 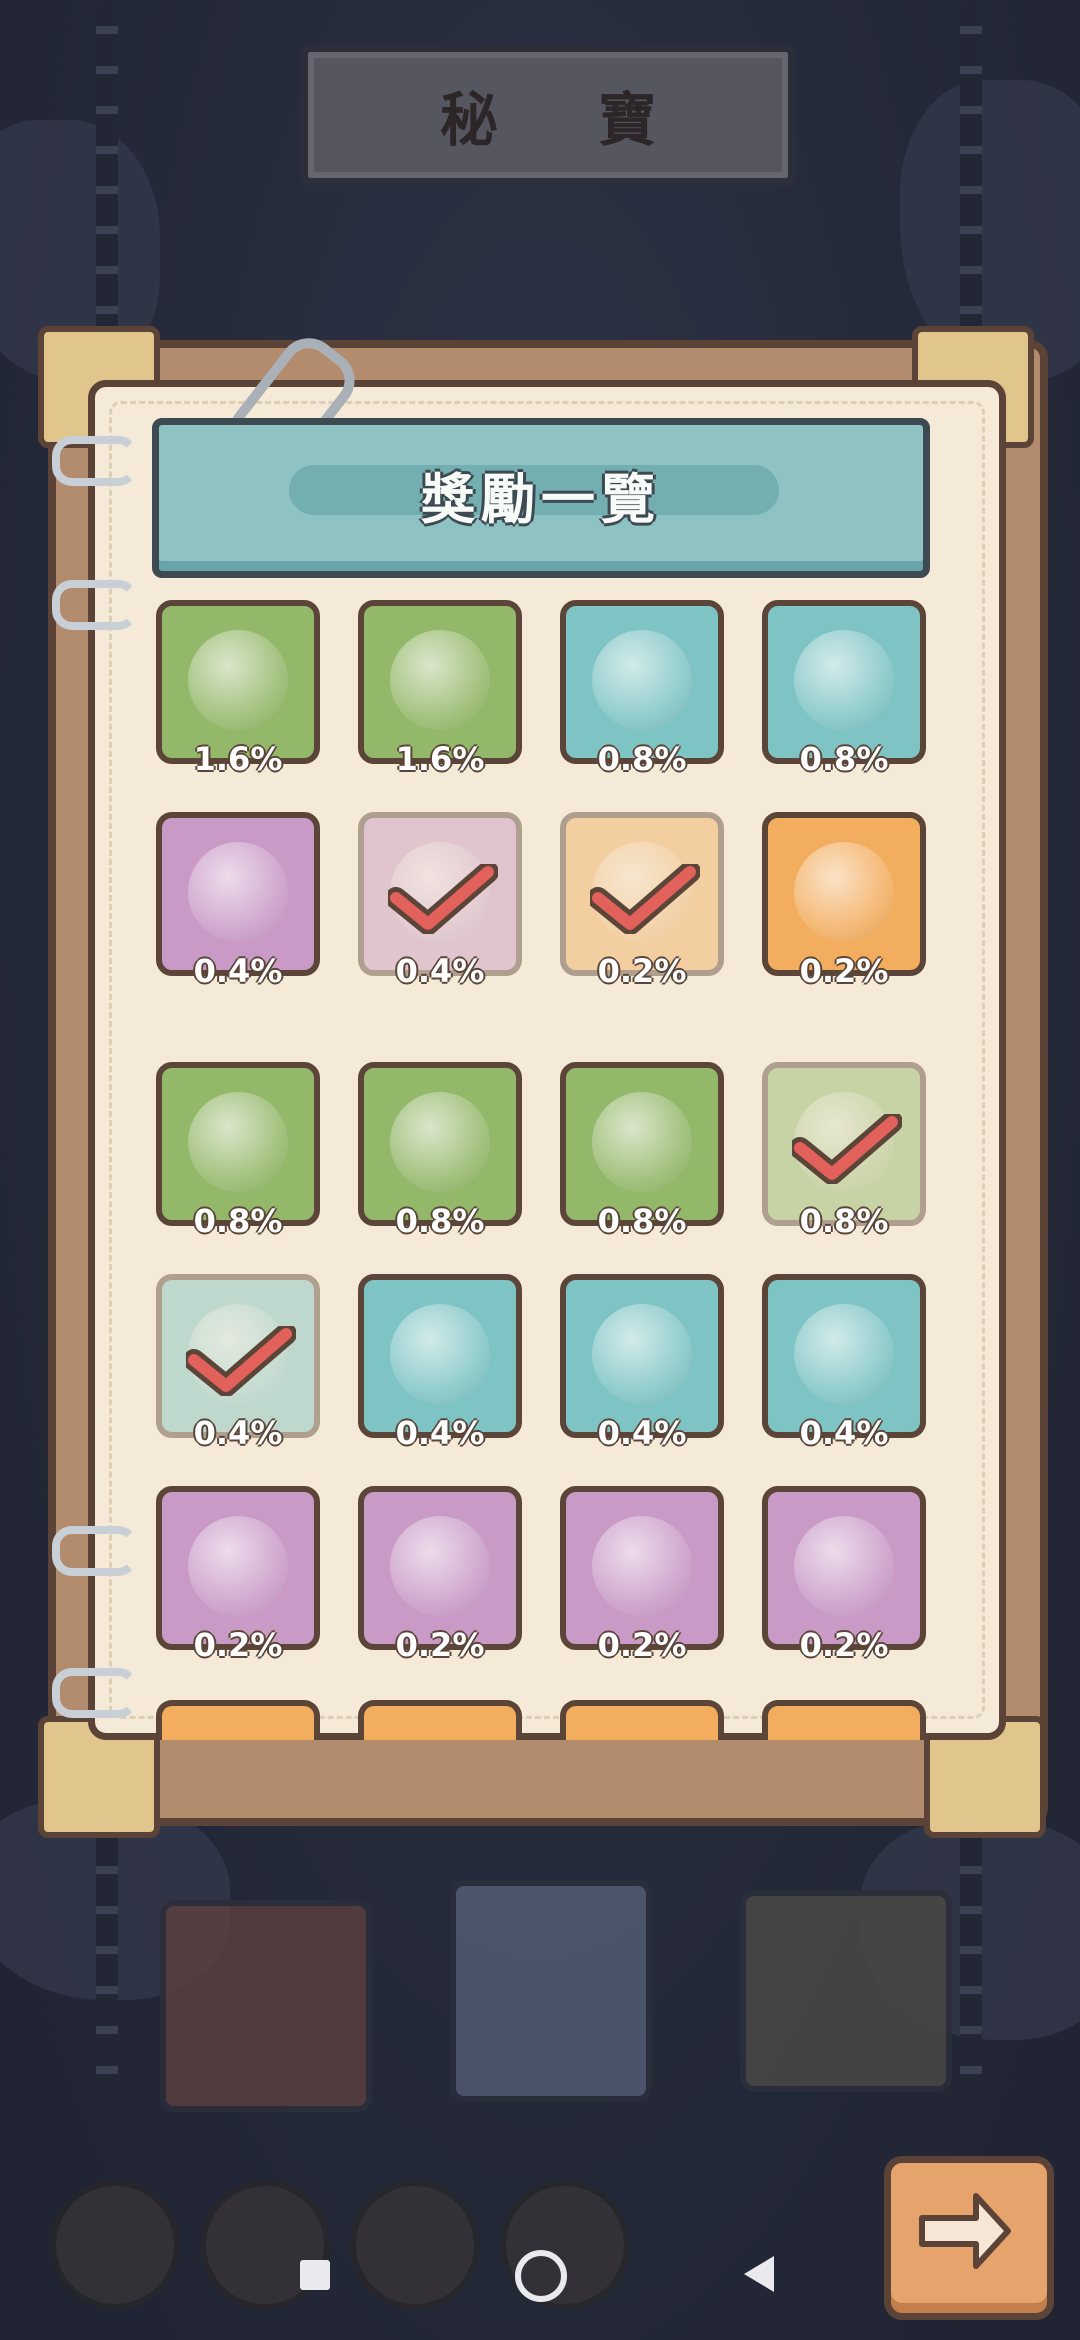 What do you see at coordinates (440, 1566) in the screenshot?
I see `rainbow-ball-icon` at bounding box center [440, 1566].